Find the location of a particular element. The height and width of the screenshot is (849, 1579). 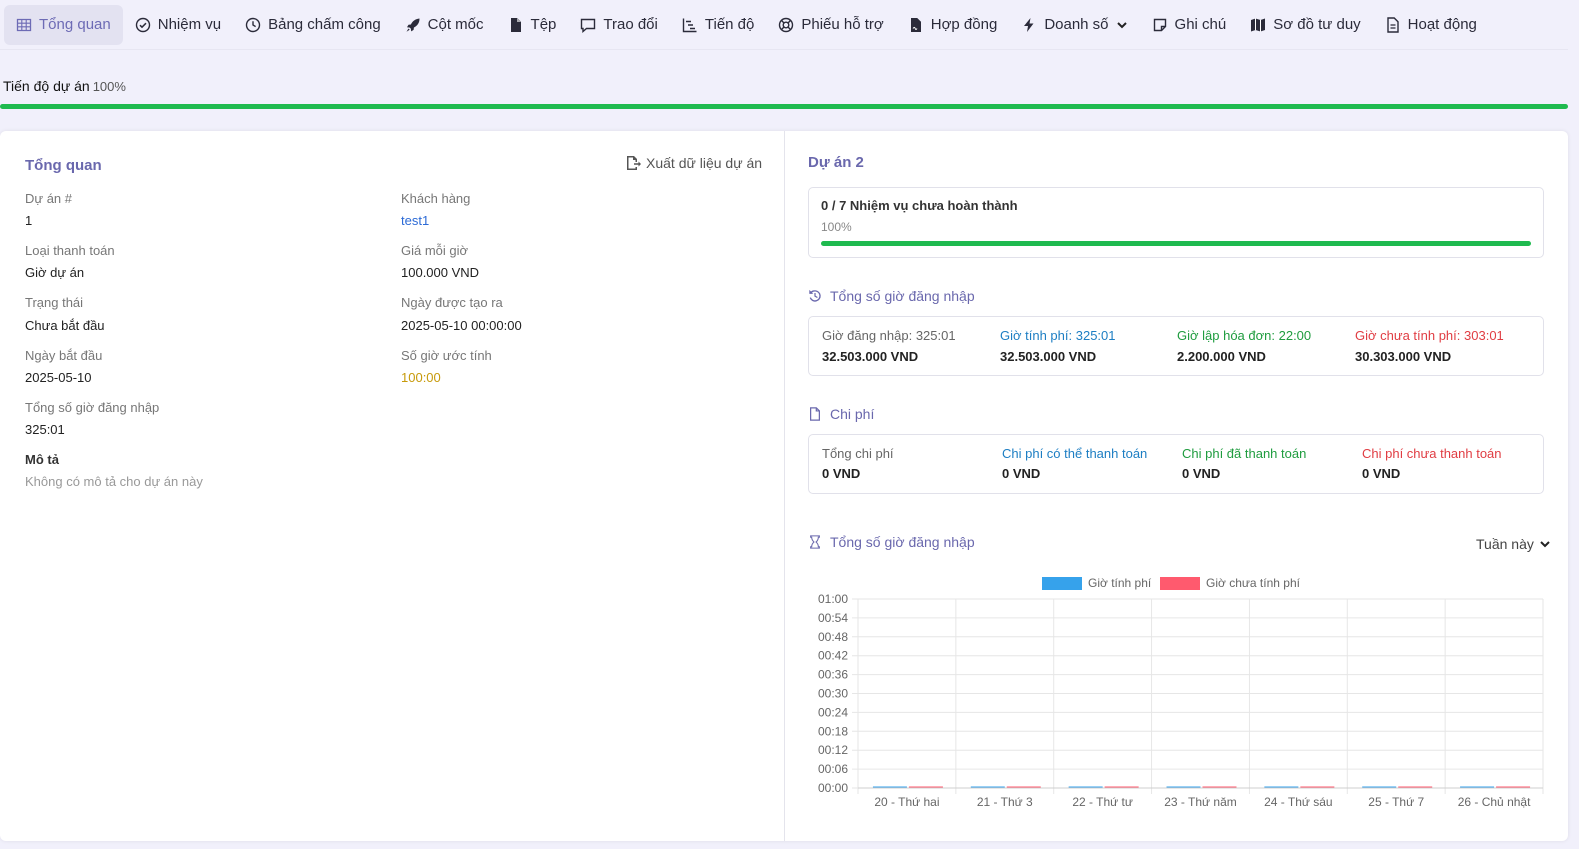

progress-title: Tiến độ dự án is located at coordinates (46, 86).